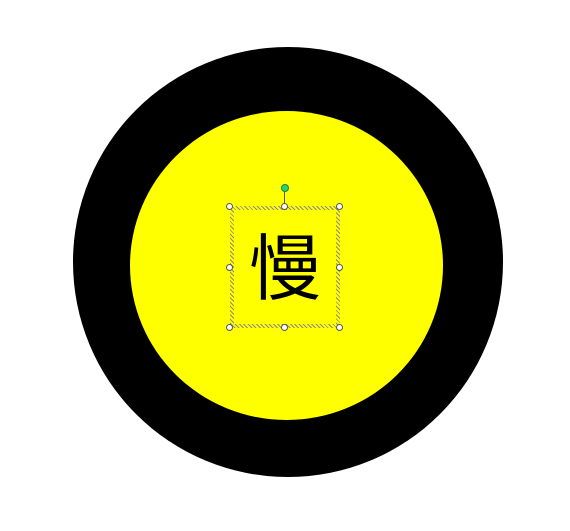  I want to click on resize-handle-bottom-left, so click(229, 327).